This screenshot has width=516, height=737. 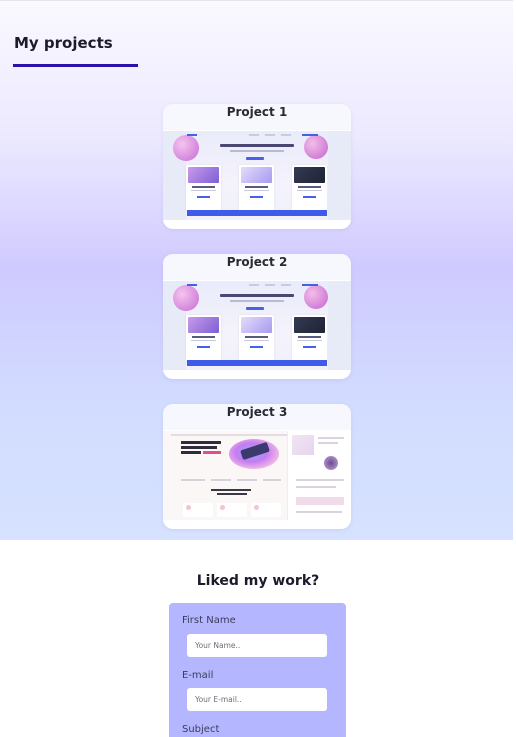 What do you see at coordinates (319, 475) in the screenshot?
I see `thumbnail-side-panel` at bounding box center [319, 475].